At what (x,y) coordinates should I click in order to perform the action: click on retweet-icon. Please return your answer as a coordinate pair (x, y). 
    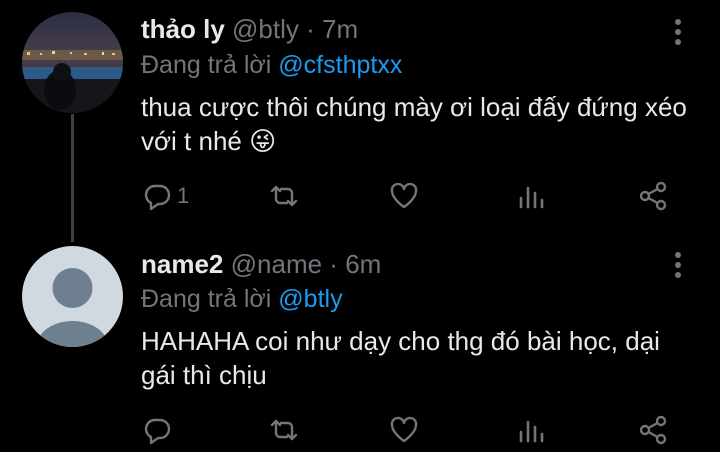
    Looking at the image, I should click on (284, 196).